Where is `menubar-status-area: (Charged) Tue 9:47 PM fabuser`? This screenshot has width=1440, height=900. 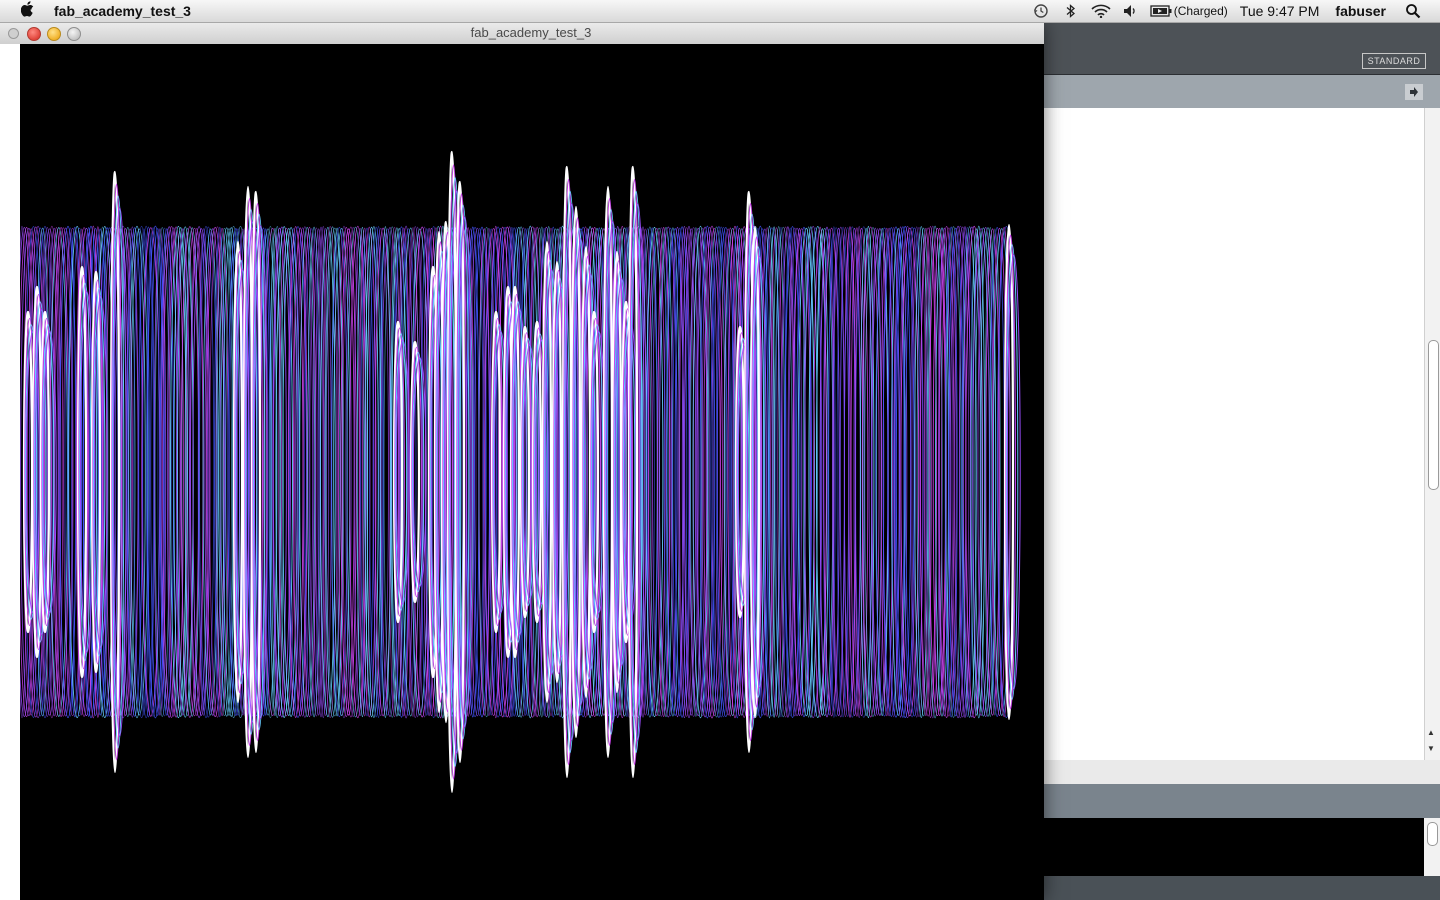 menubar-status-area: (Charged) Tue 9:47 PM fabuser is located at coordinates (1235, 11).